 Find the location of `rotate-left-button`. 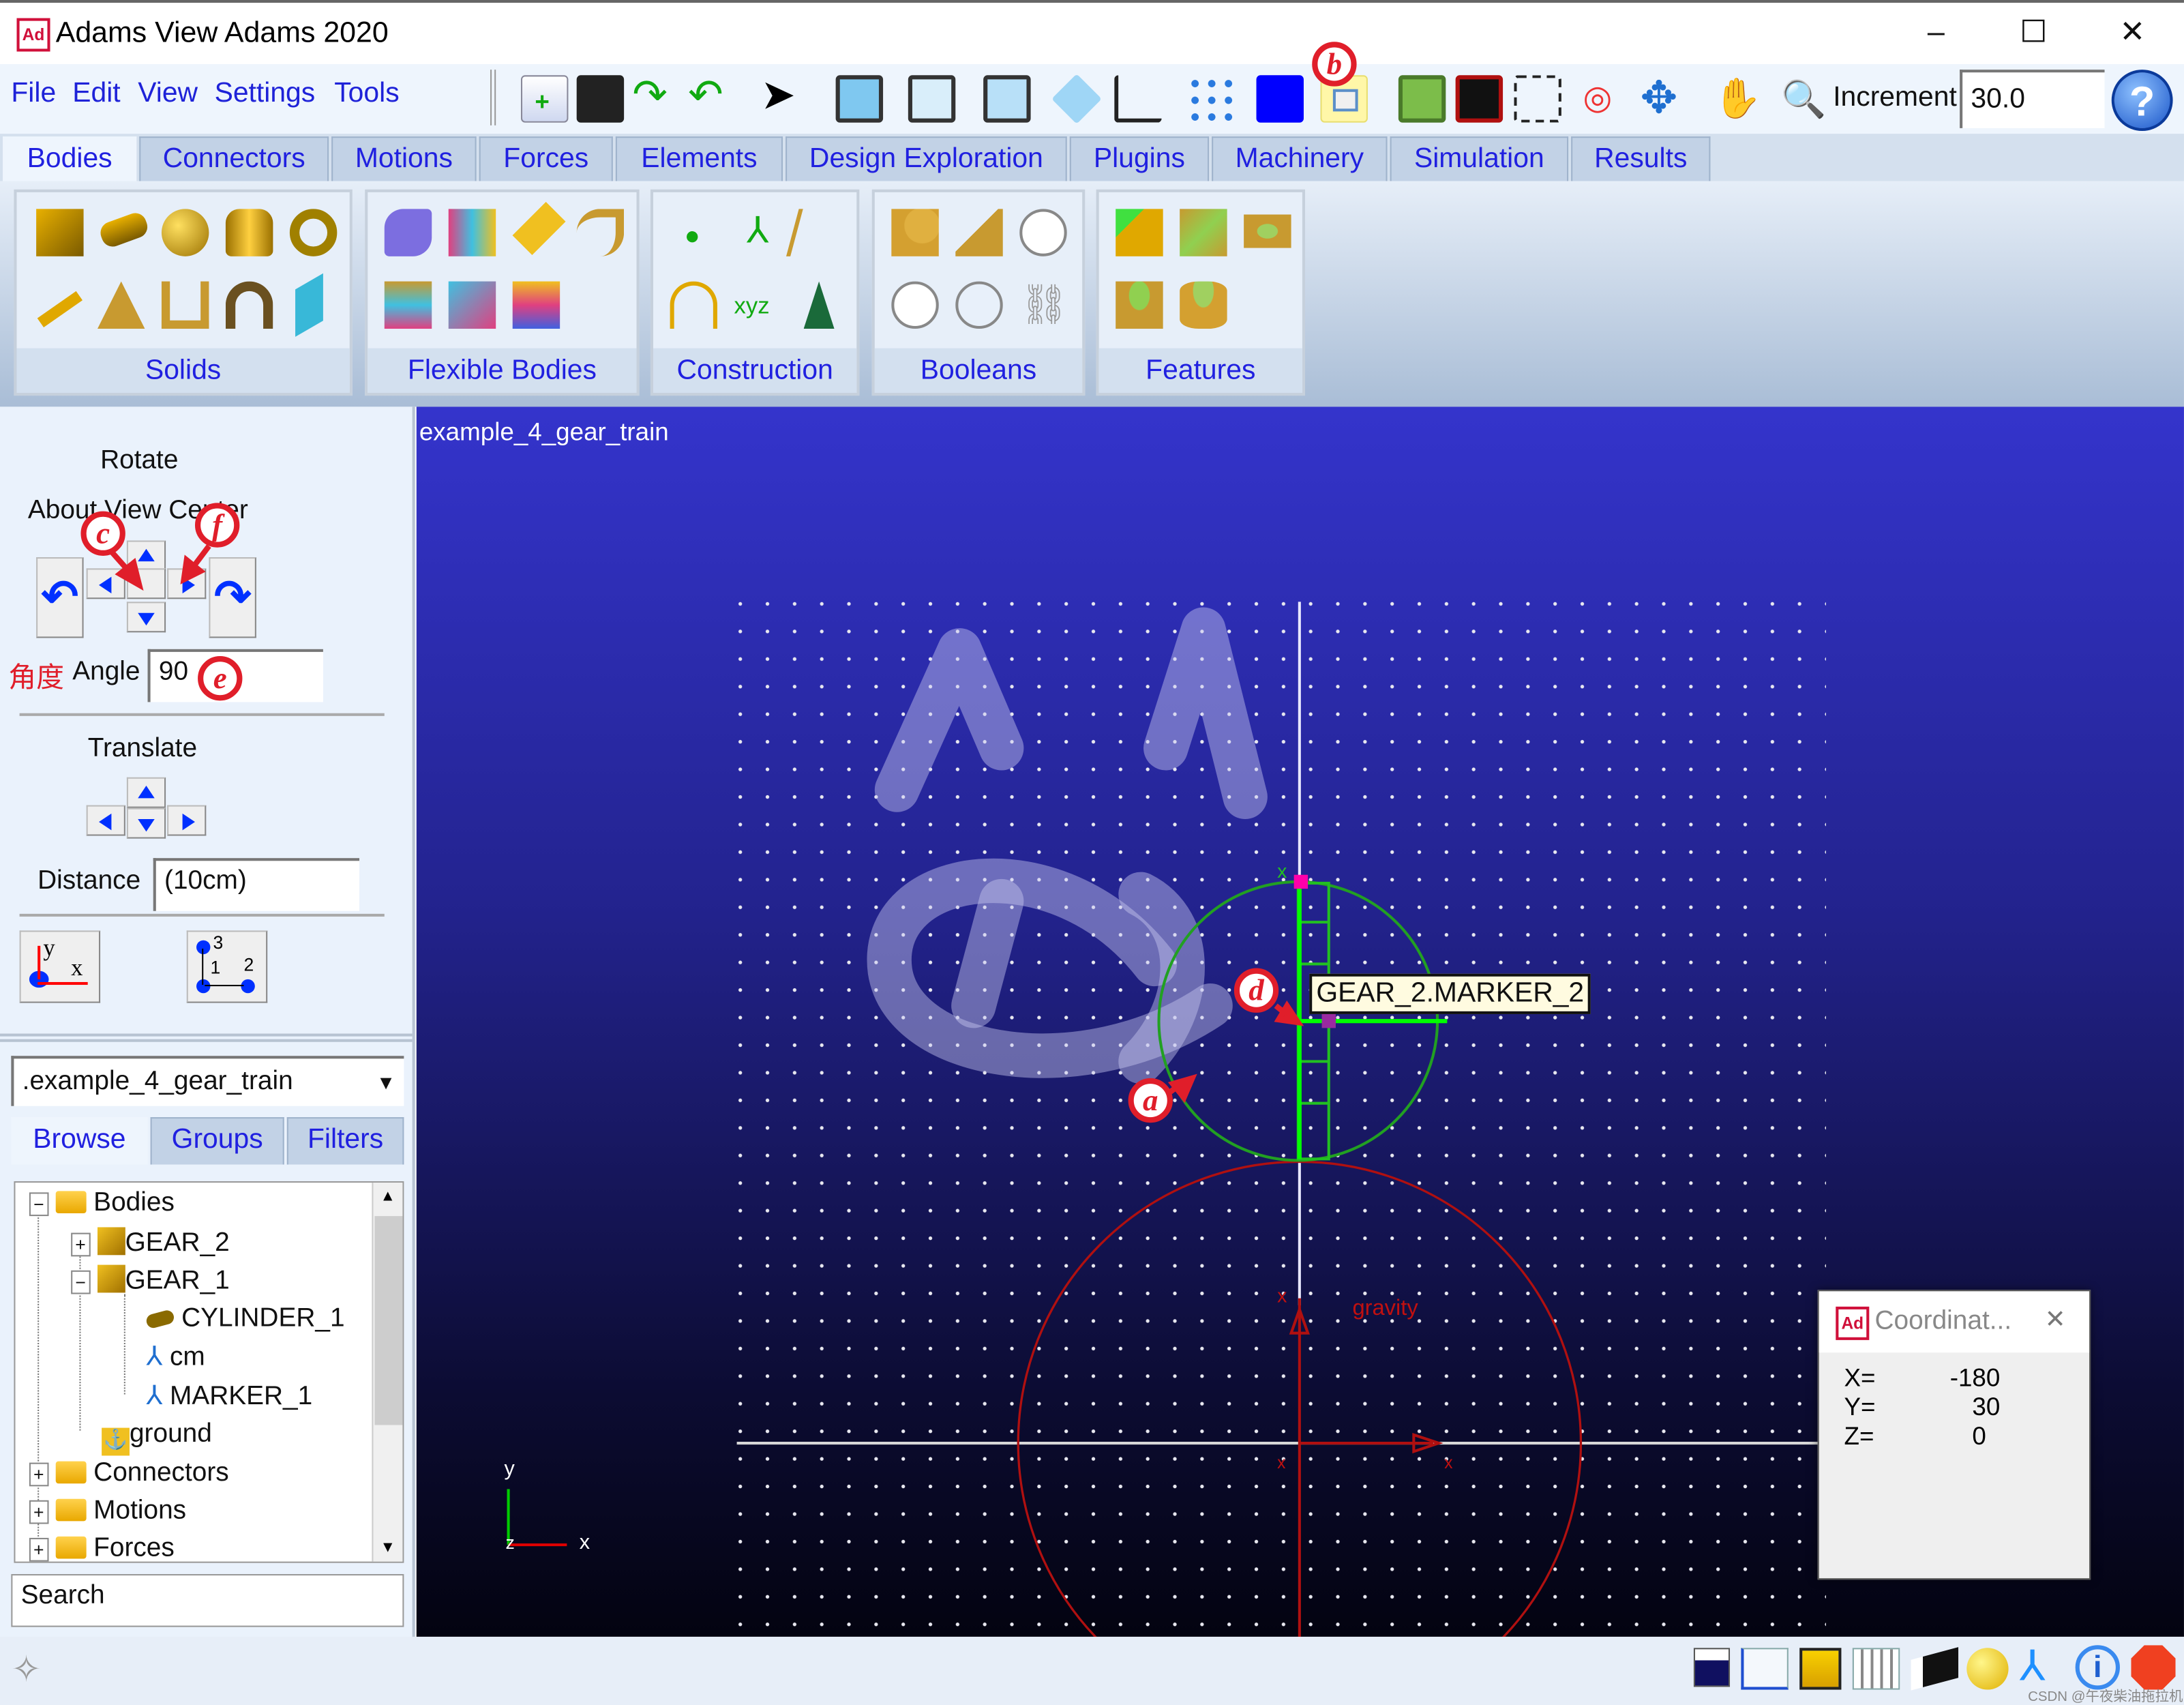

rotate-left-button is located at coordinates (105, 584).